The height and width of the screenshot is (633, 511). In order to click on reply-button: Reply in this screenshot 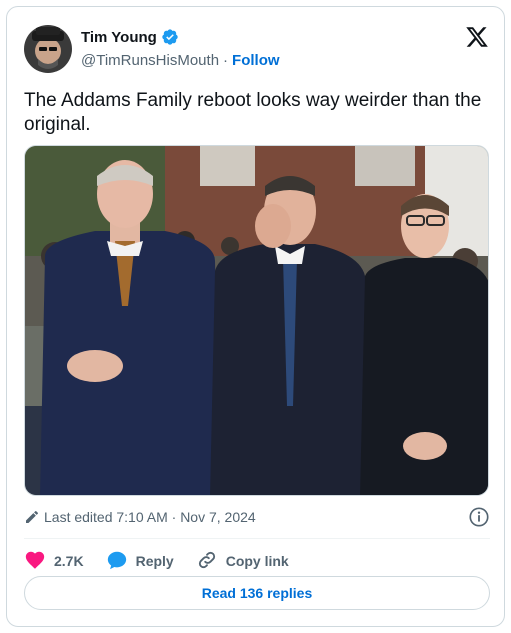, I will do `click(140, 561)`.